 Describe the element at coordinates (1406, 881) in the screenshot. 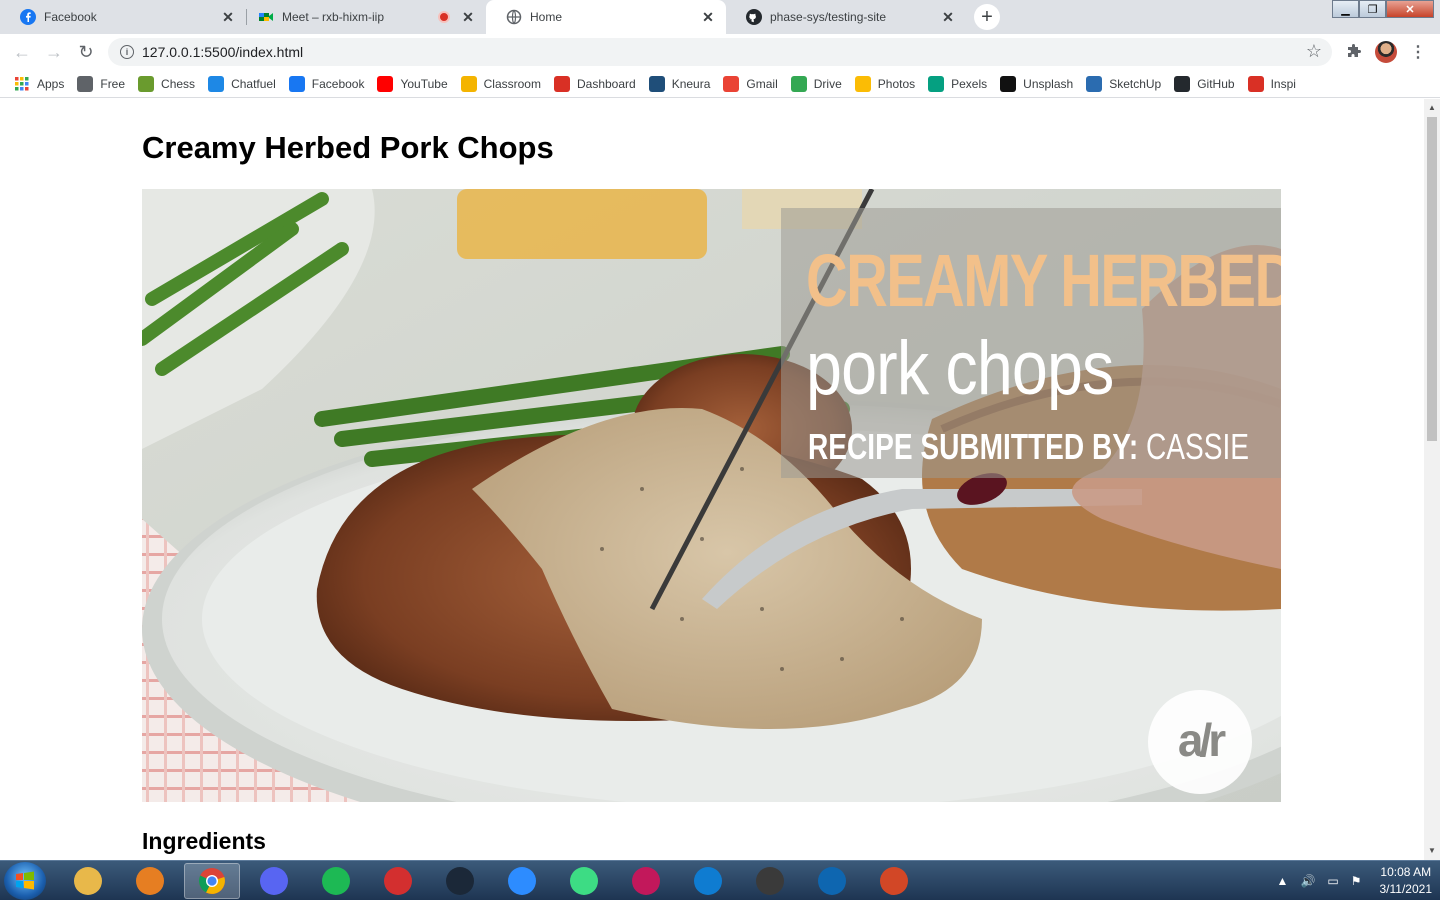

I see `clock: 10:08 AM 3/11/2021` at that location.